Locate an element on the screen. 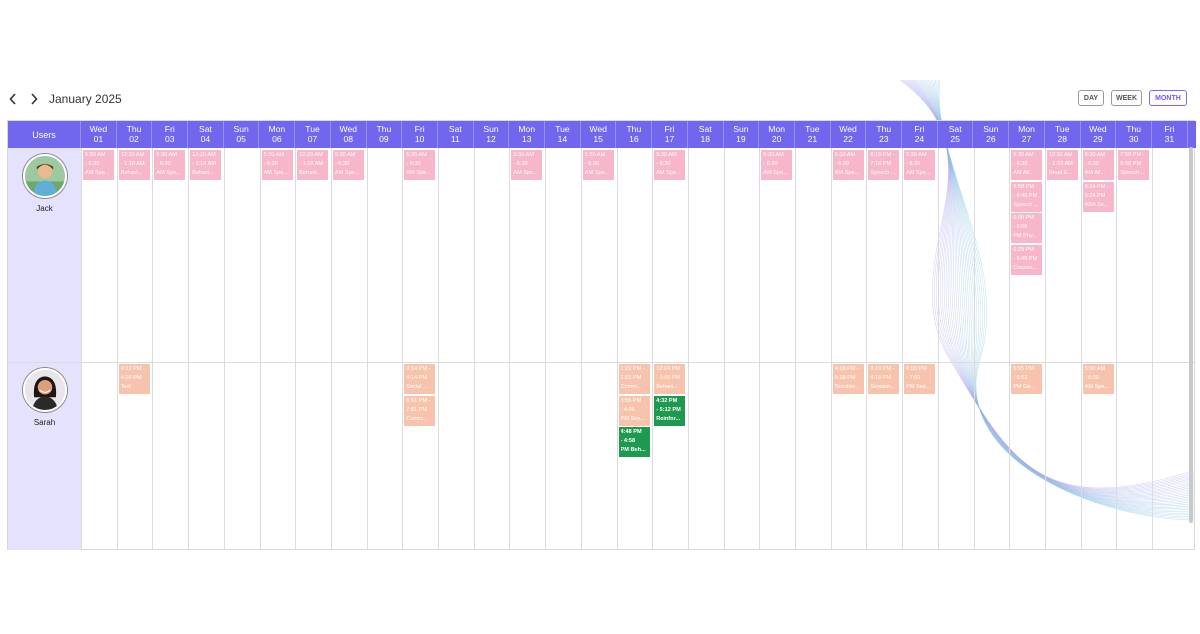  next-month-button is located at coordinates (34, 99).